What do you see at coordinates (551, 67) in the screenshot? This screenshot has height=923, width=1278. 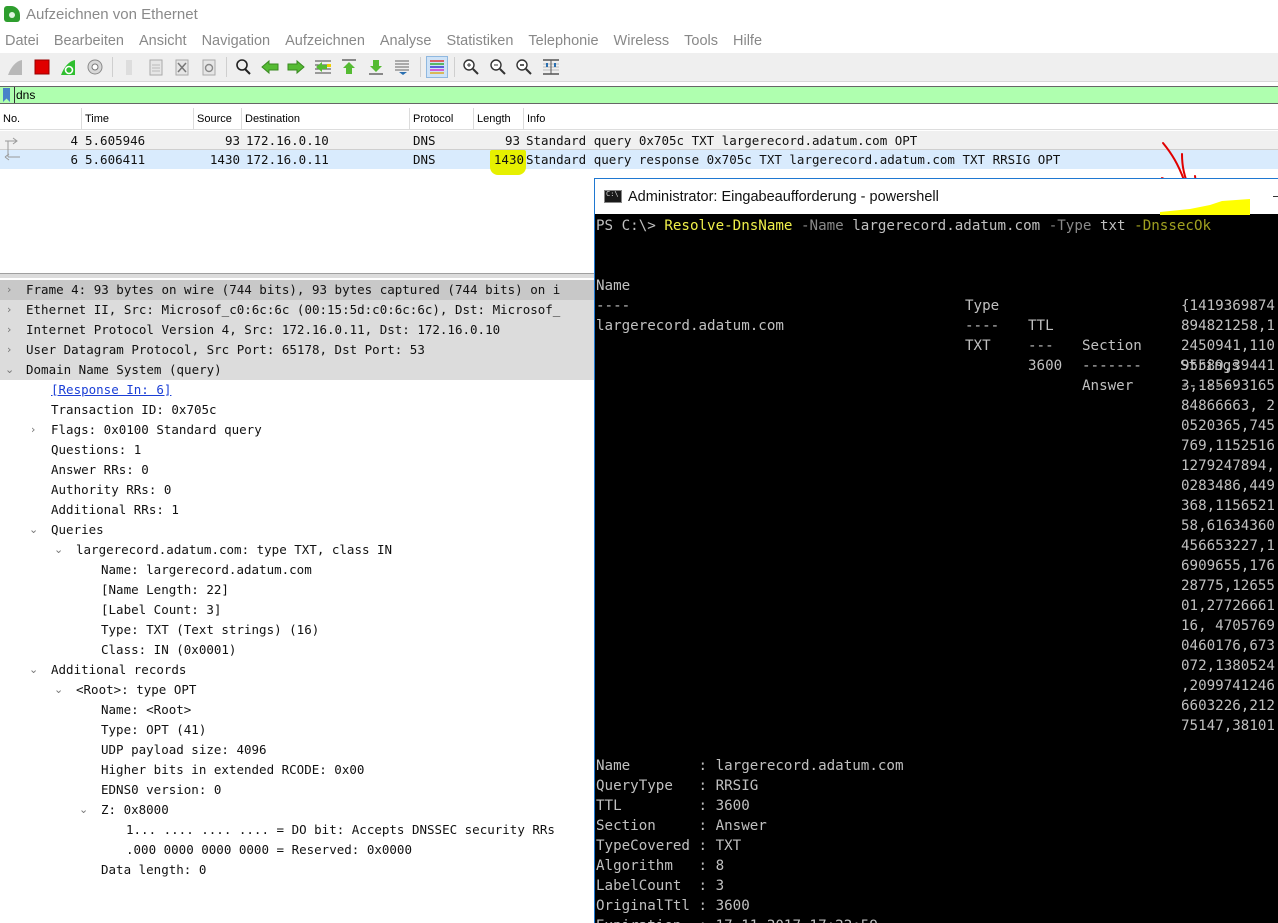 I see `resize-columns-button` at bounding box center [551, 67].